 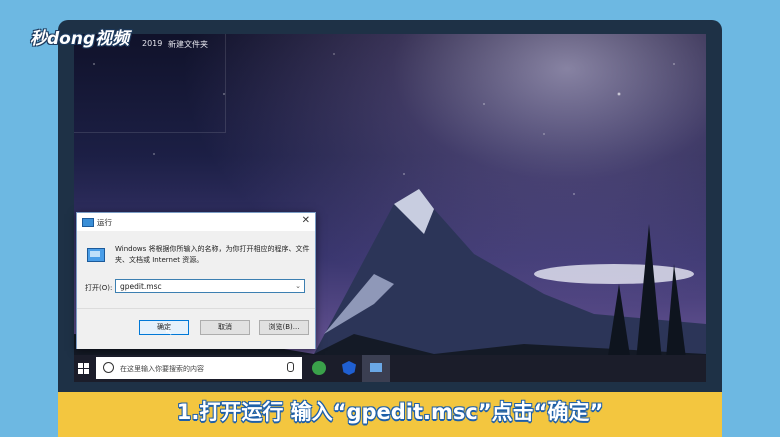 I want to click on close-icon: ✕, so click(x=306, y=220).